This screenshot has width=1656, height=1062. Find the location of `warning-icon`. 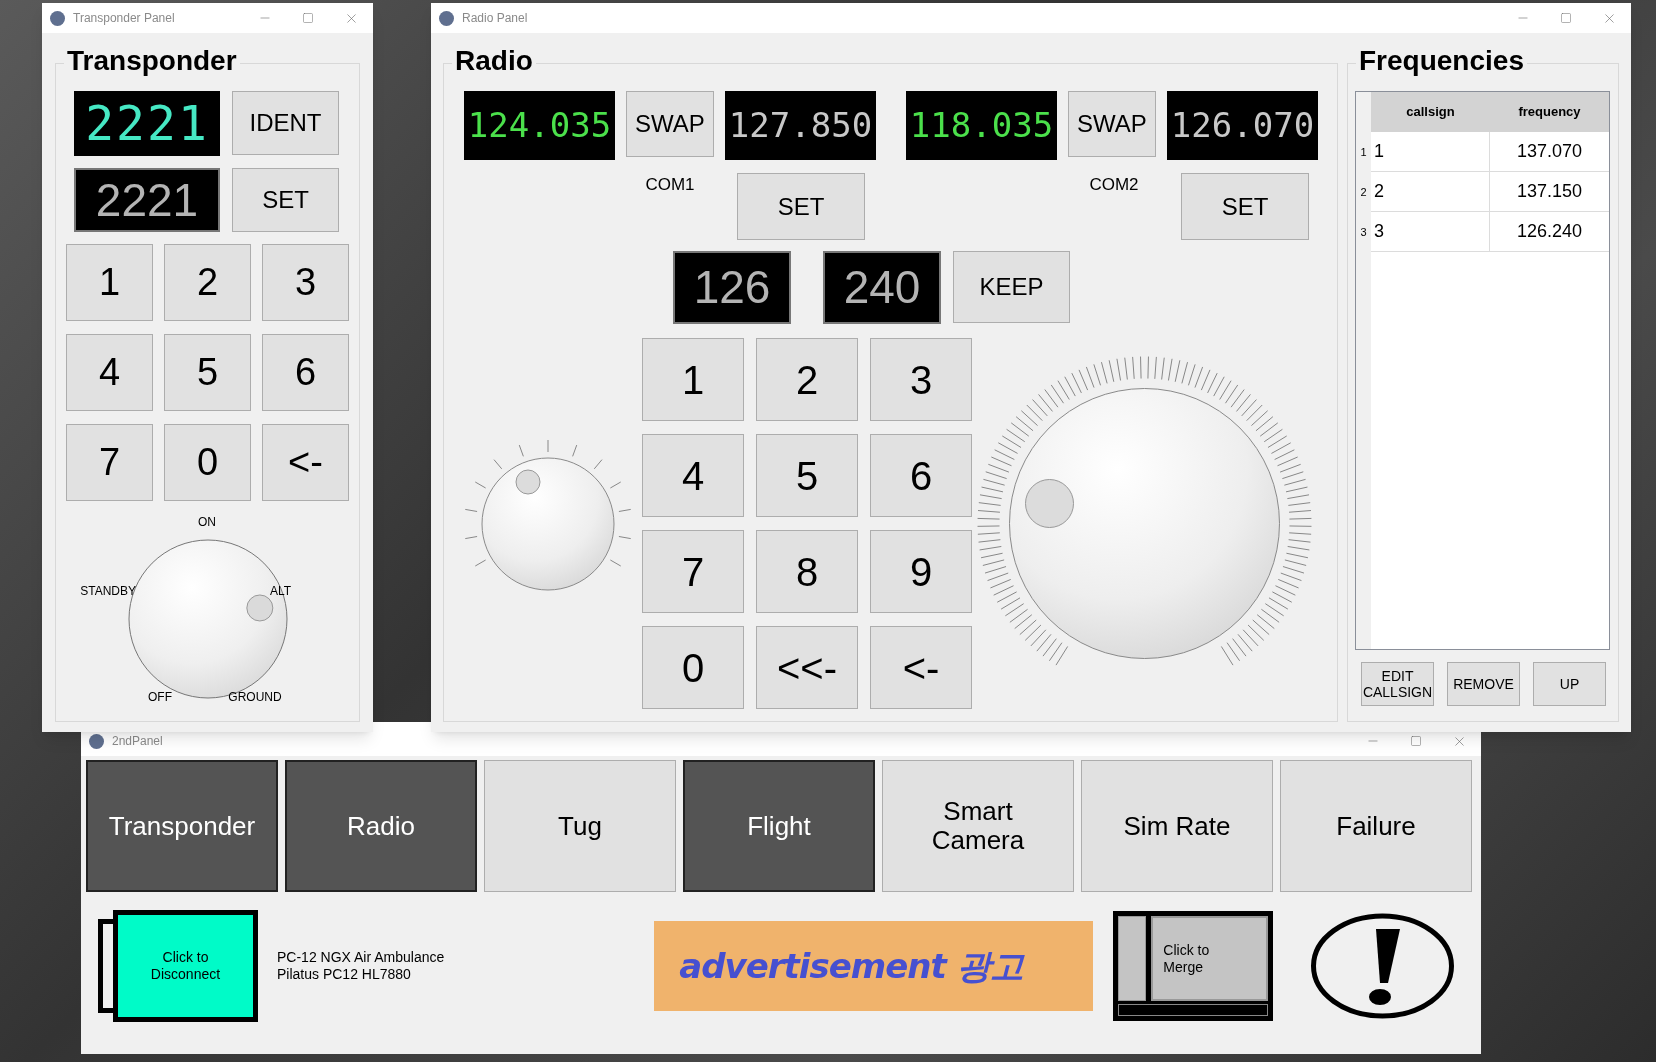

warning-icon is located at coordinates (1383, 966).